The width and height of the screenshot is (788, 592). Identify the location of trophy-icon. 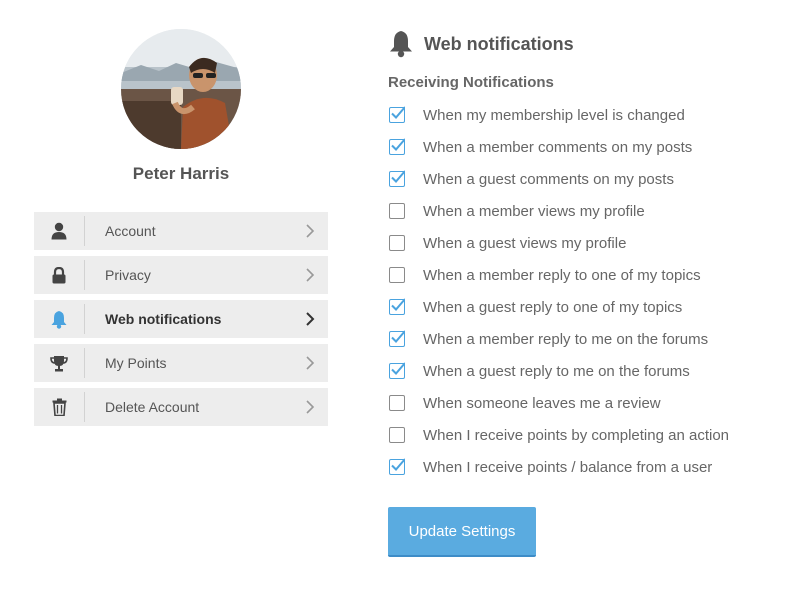
(59, 363).